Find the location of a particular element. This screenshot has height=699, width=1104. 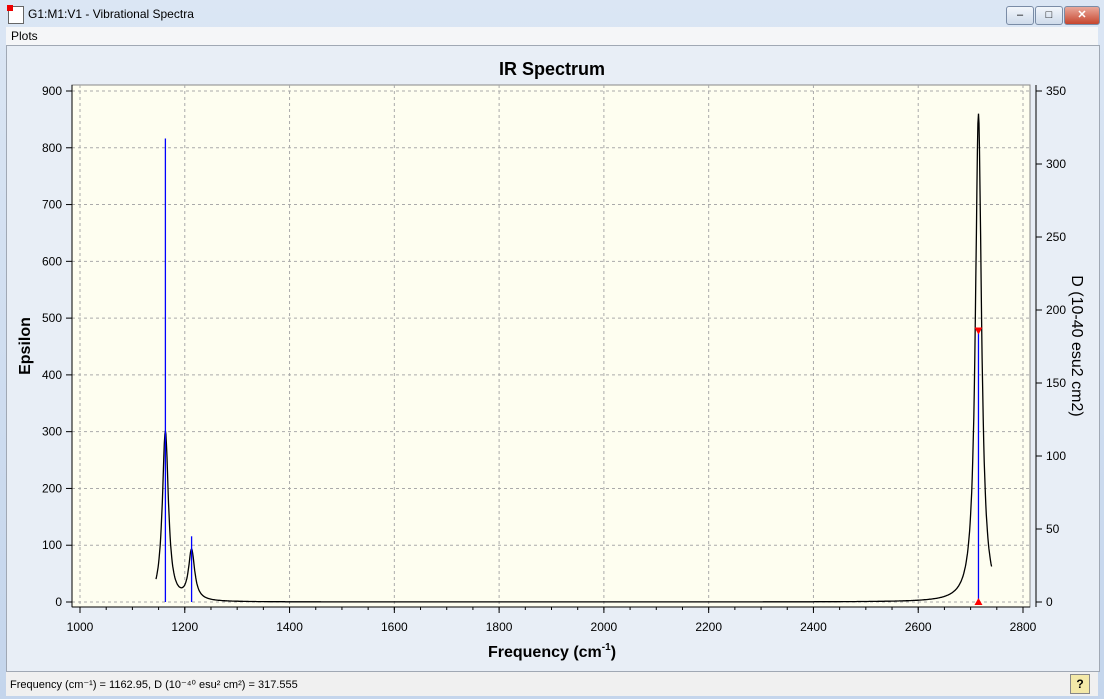

y2-tick-label: 100 is located at coordinates (1056, 456).